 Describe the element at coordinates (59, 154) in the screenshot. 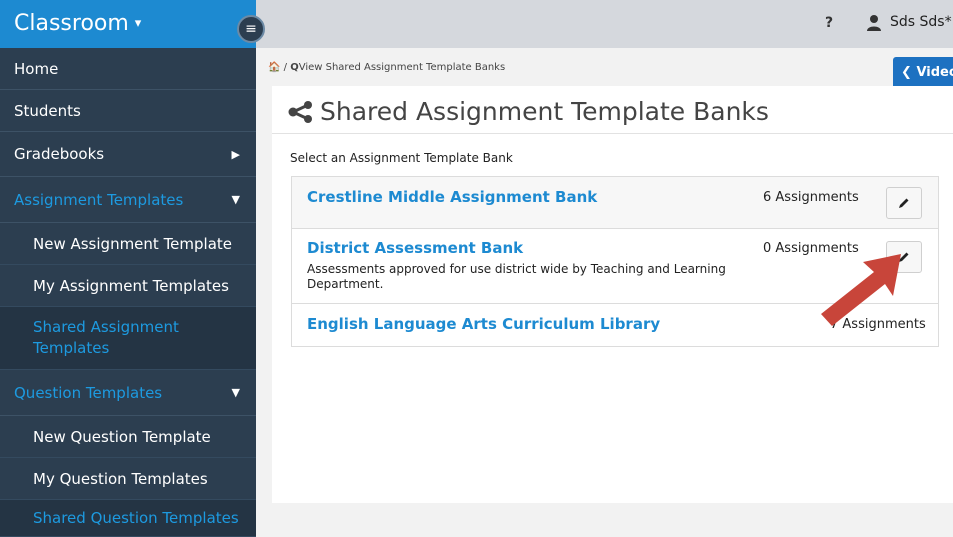

I see `sidebar-item-label: Gradebooks` at that location.